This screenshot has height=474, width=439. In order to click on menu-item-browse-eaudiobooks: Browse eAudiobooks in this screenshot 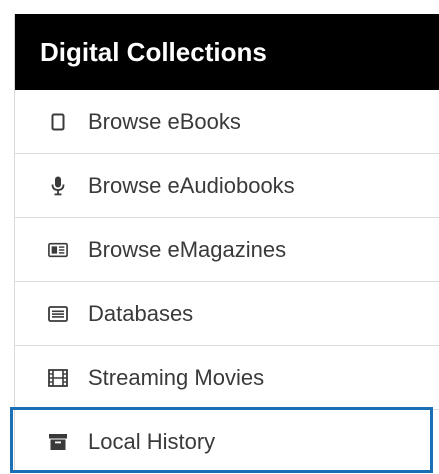, I will do `click(227, 186)`.